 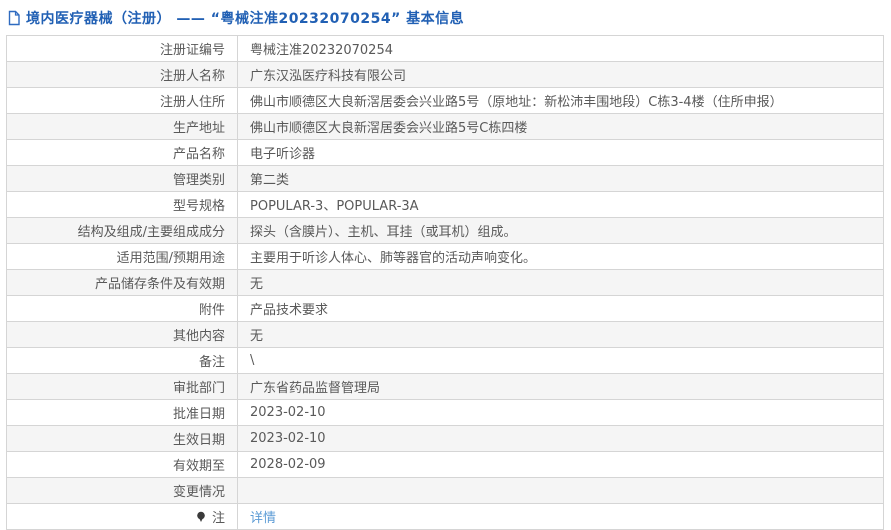 What do you see at coordinates (389, 128) in the screenshot?
I see `row-value: 佛山市顺德区大良新滘居委会兴业路5号C栋四楼` at bounding box center [389, 128].